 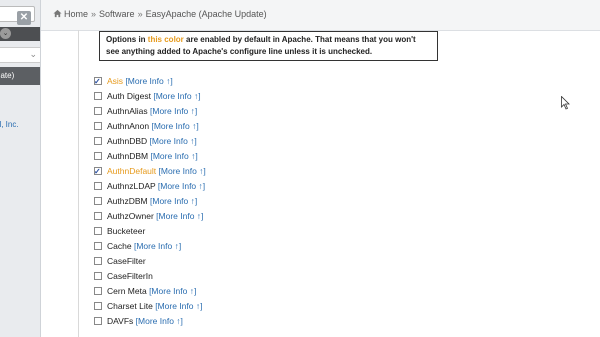 What do you see at coordinates (132, 171) in the screenshot?
I see `module-name: AuthnDefault` at bounding box center [132, 171].